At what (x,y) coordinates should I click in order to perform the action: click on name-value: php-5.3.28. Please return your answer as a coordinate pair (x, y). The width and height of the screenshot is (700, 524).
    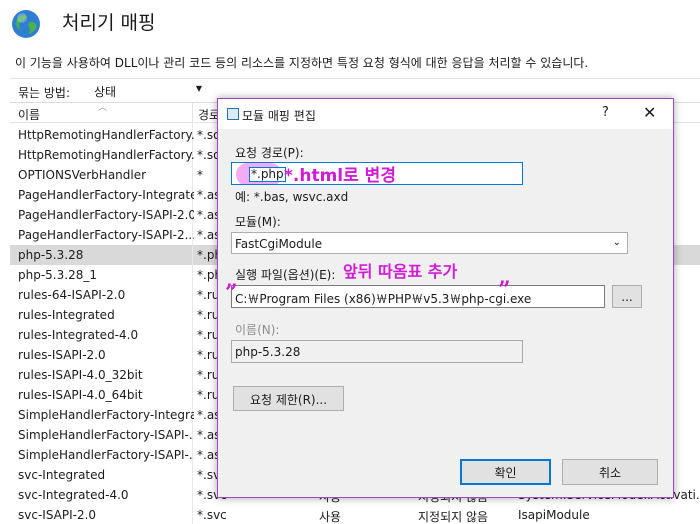
    Looking at the image, I should click on (268, 352).